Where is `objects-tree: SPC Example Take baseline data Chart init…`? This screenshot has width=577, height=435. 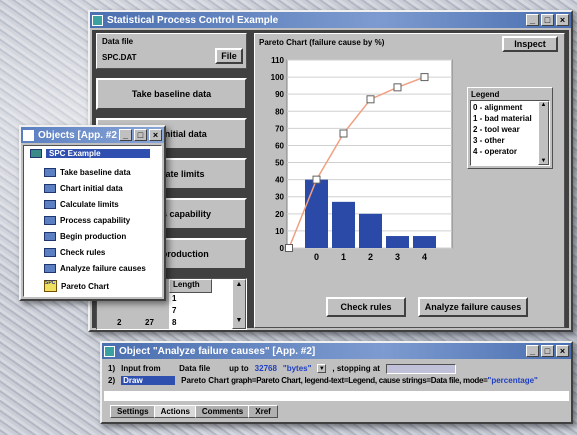 objects-tree: SPC Example Take baseline data Chart init… is located at coordinates (92, 221).